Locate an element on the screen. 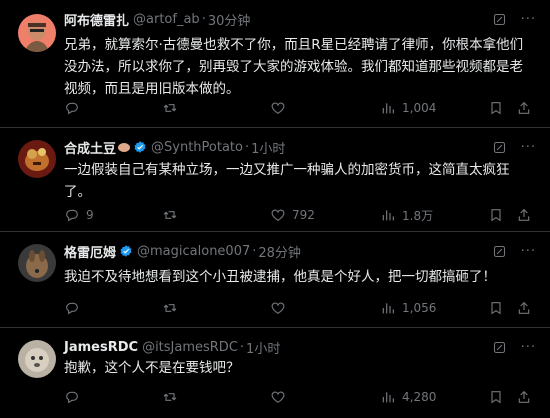 The image size is (550, 418). display-name: 格雷厄姆 is located at coordinates (90, 251).